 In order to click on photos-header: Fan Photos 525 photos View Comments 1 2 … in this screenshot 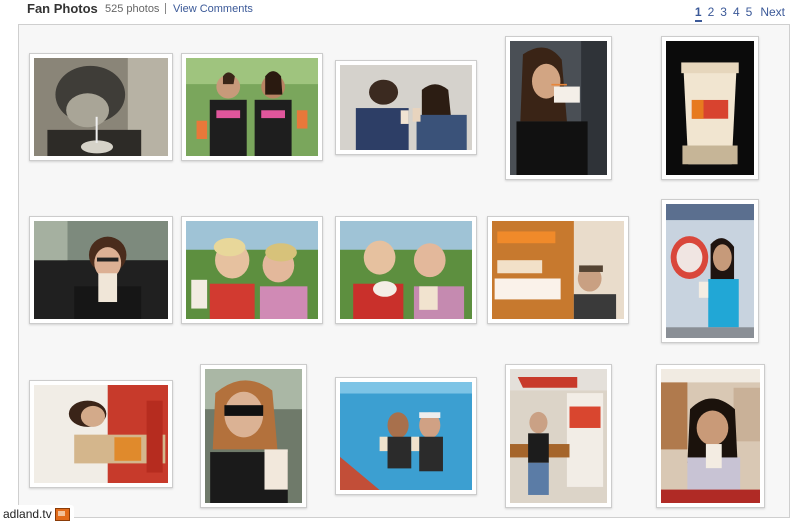, I will do `click(400, 11)`.